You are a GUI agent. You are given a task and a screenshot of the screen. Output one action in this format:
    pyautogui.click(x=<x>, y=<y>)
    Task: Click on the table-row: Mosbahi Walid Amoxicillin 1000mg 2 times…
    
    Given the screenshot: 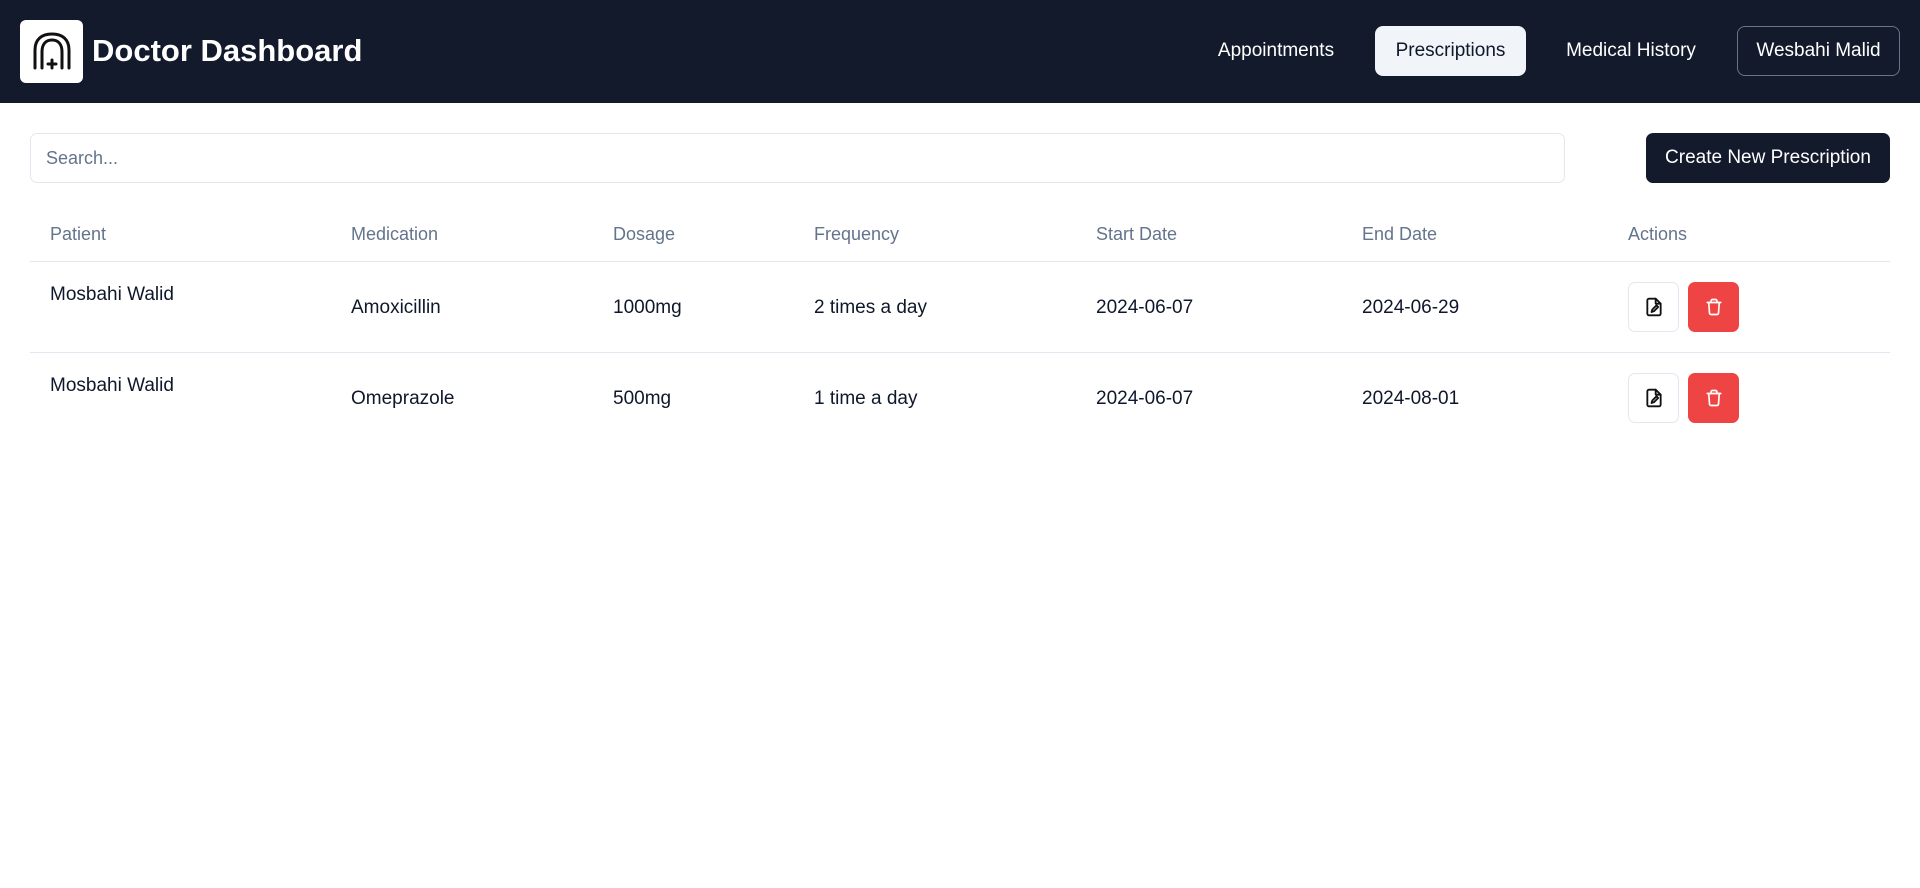 What is the action you would take?
    pyautogui.click(x=960, y=307)
    